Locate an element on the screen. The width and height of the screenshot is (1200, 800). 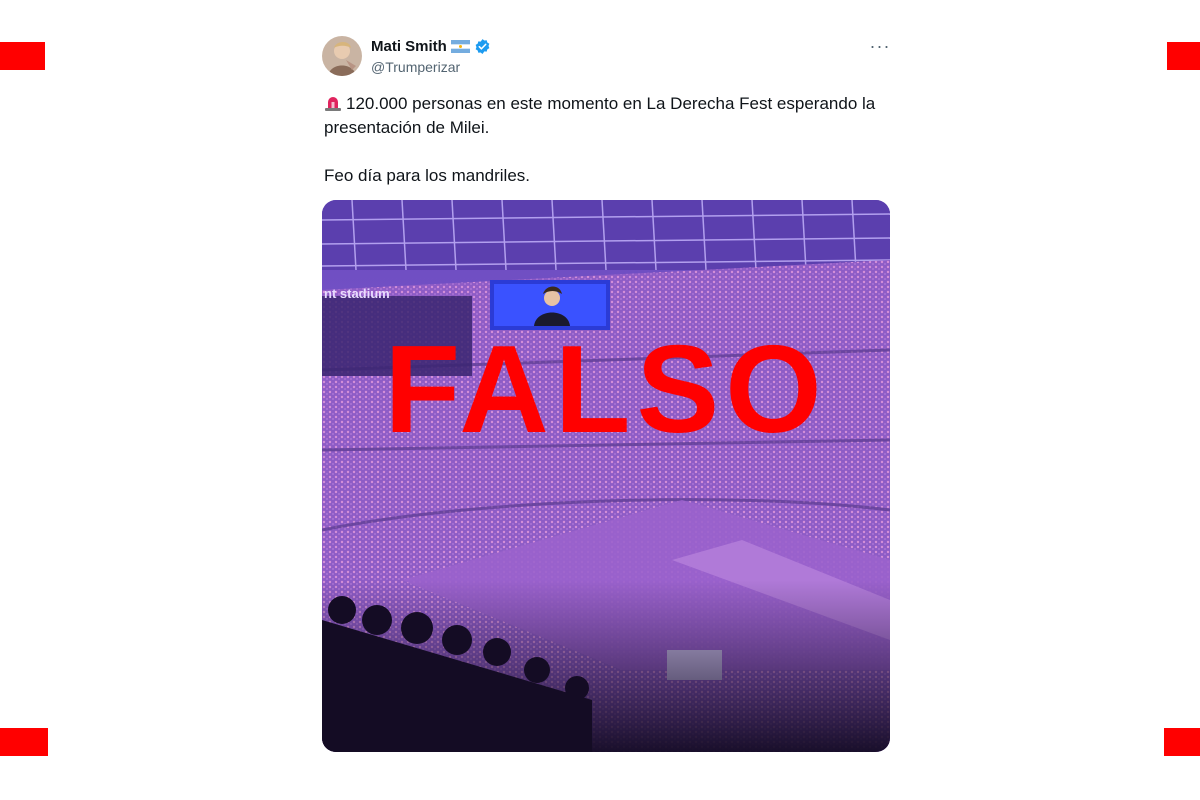
corner-mark-top-left is located at coordinates (22, 56).